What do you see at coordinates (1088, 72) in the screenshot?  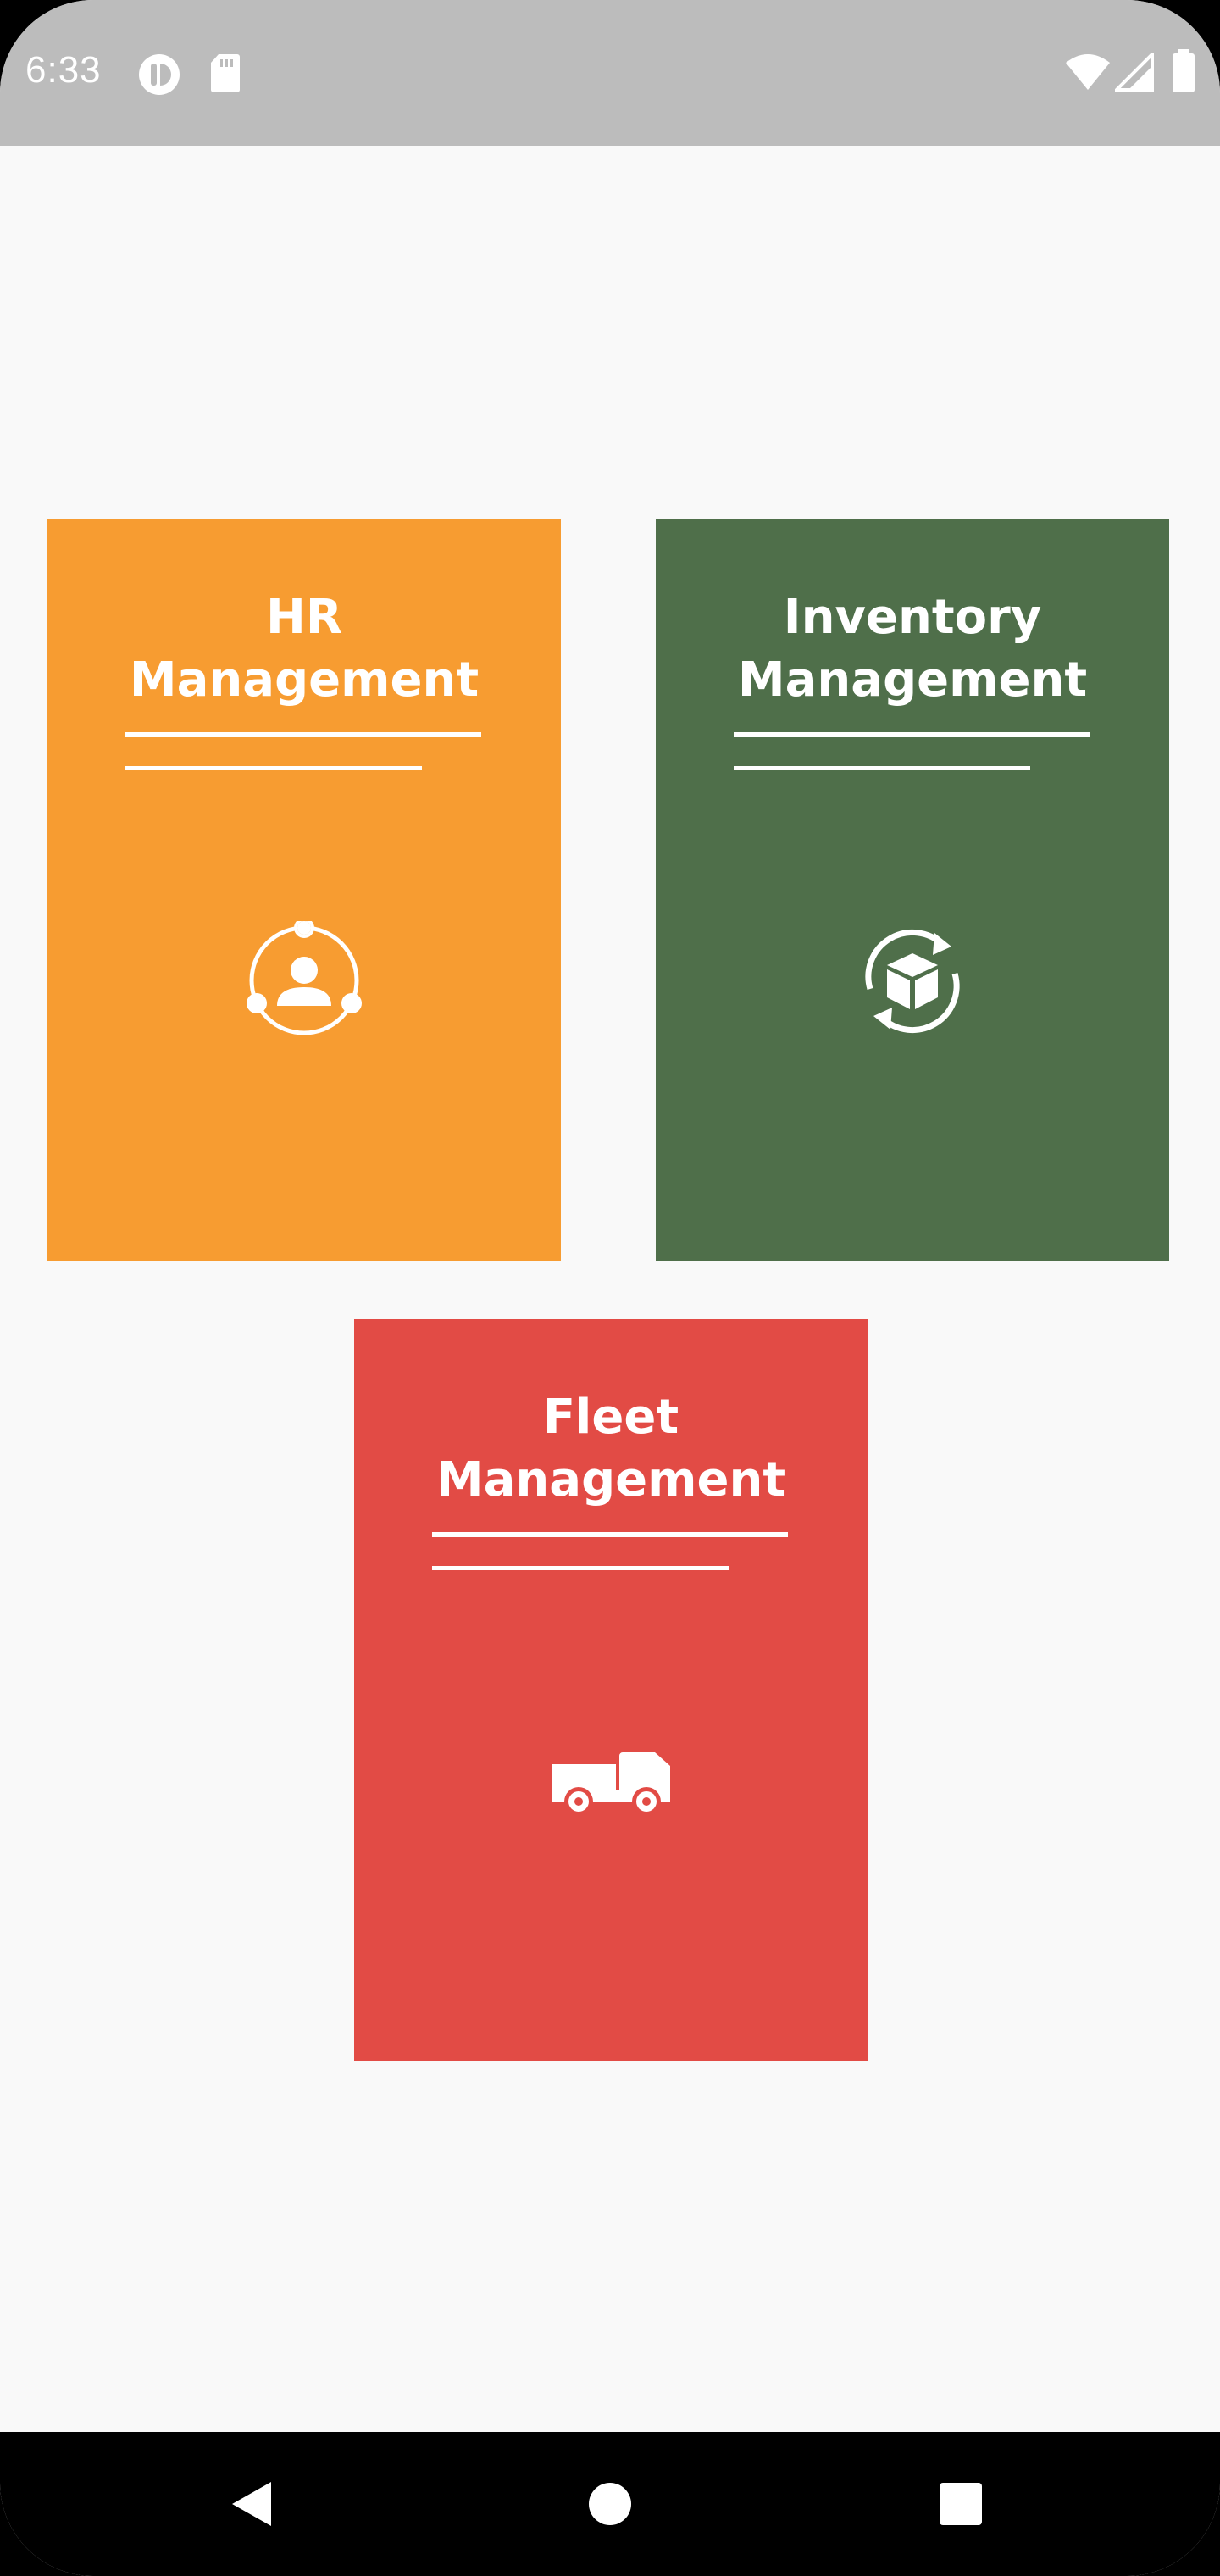 I see `wifi-icon` at bounding box center [1088, 72].